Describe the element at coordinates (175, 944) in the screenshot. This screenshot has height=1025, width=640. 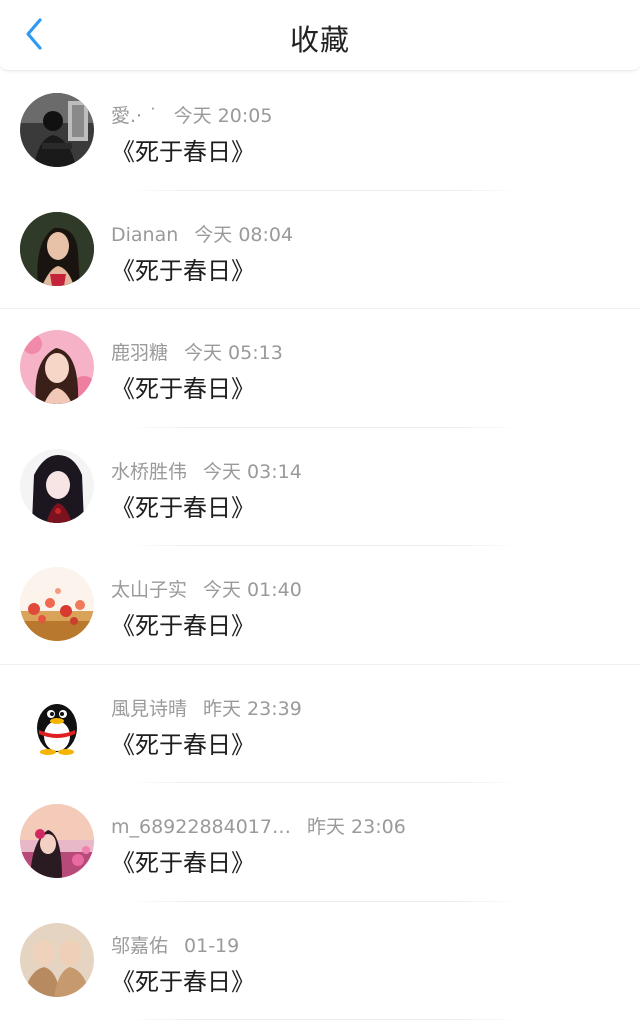
I see `item-meta: 邬嘉佑 01-19` at that location.